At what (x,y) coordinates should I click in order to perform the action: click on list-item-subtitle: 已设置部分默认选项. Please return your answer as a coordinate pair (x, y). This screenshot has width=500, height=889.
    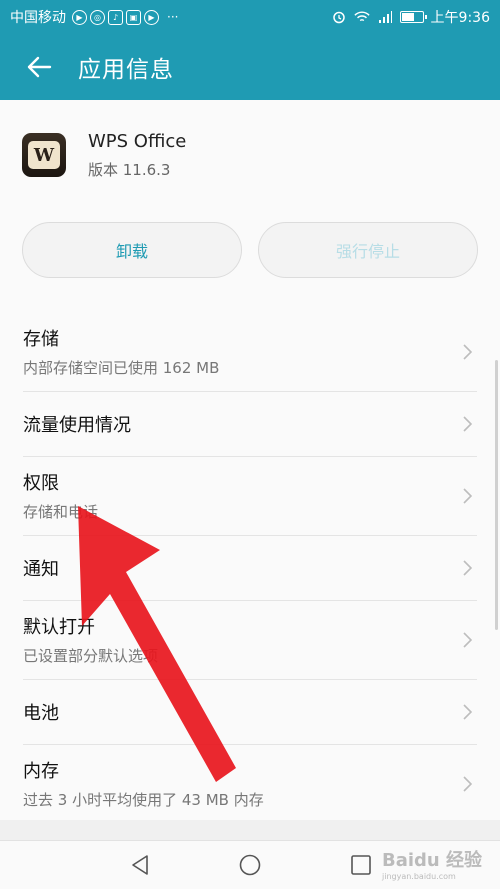
    Looking at the image, I should click on (91, 656).